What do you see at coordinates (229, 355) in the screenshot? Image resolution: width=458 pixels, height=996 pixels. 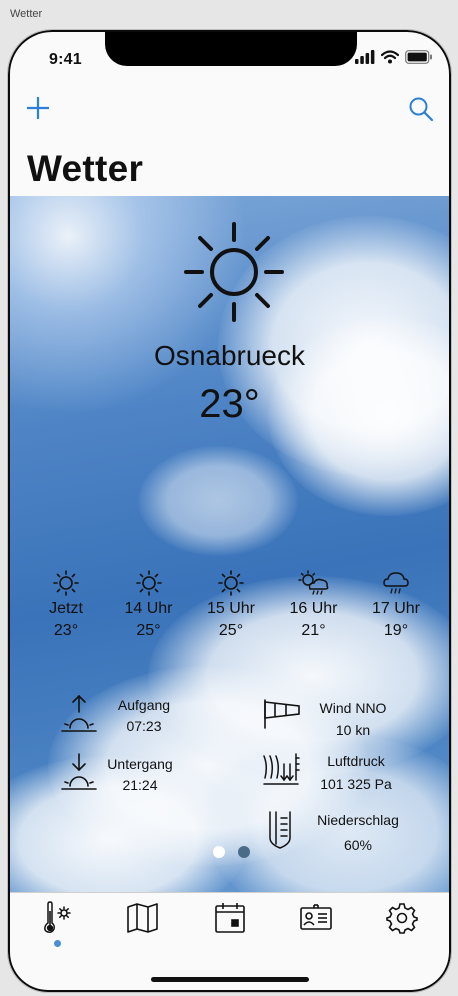 I see `city-name: Osnabrueck` at bounding box center [229, 355].